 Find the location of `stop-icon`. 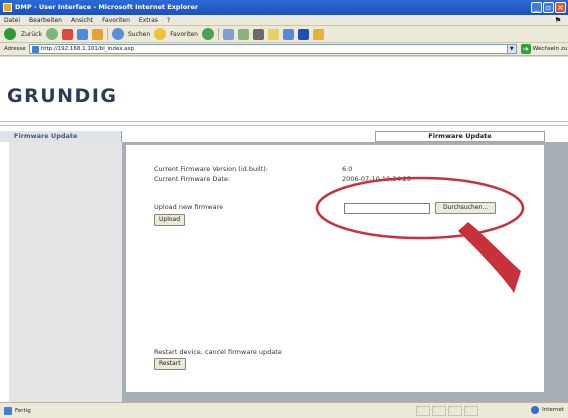

stop-icon is located at coordinates (67, 34).